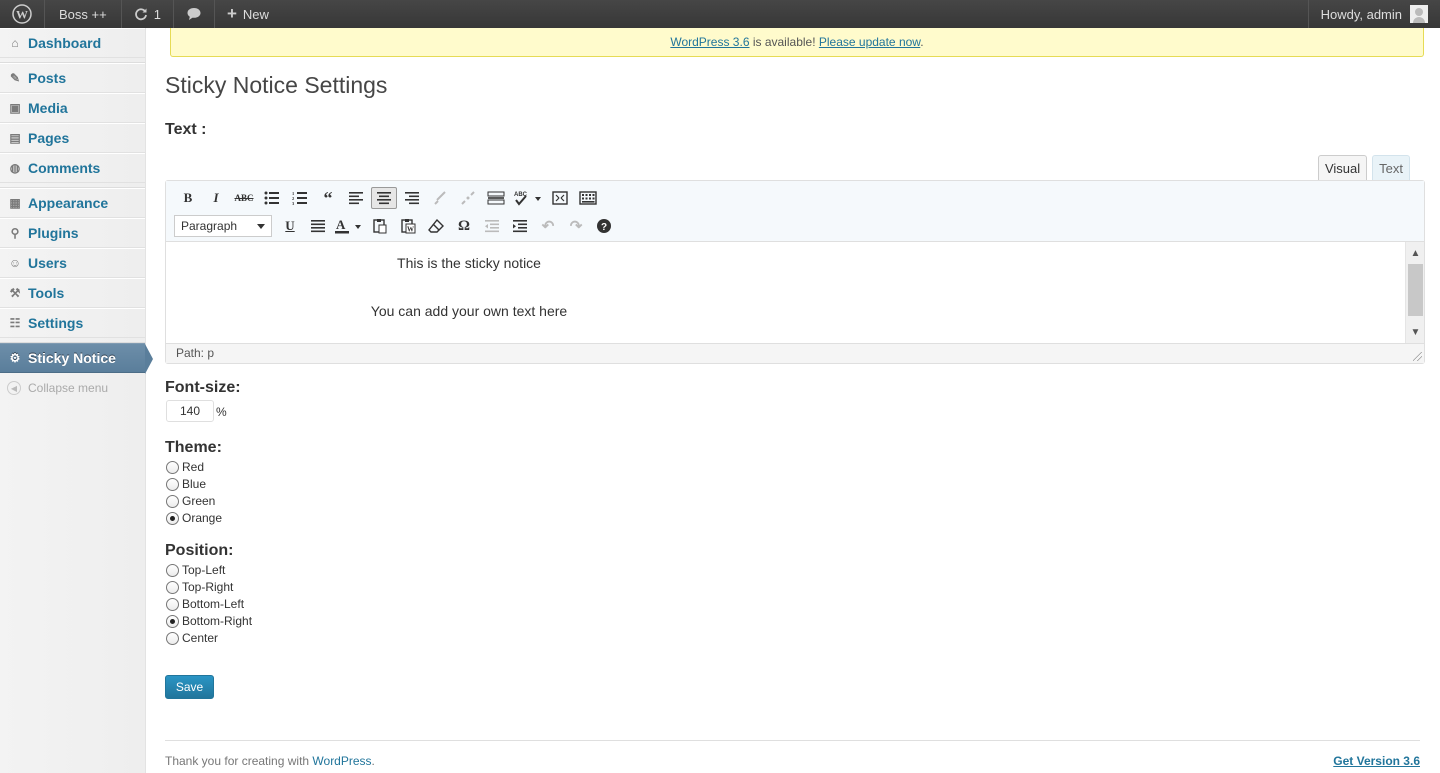 This screenshot has width=1440, height=773. I want to click on help-icon: ?, so click(604, 226).